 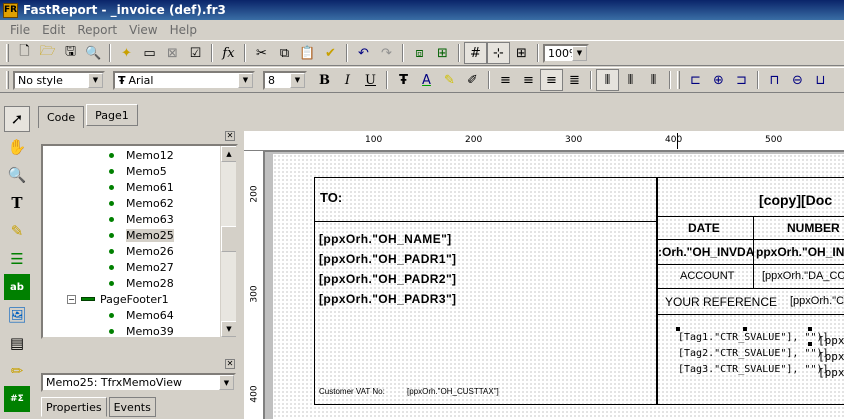 What do you see at coordinates (172, 53) in the screenshot?
I see `delete-page-icon: ⊠` at bounding box center [172, 53].